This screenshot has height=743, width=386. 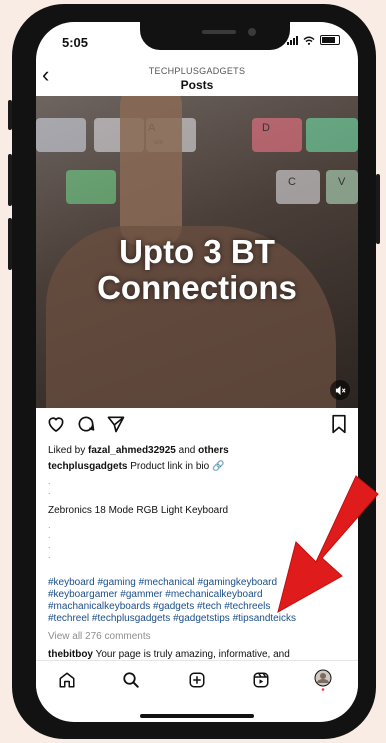 What do you see at coordinates (292, 40) in the screenshot?
I see `signal-icon` at bounding box center [292, 40].